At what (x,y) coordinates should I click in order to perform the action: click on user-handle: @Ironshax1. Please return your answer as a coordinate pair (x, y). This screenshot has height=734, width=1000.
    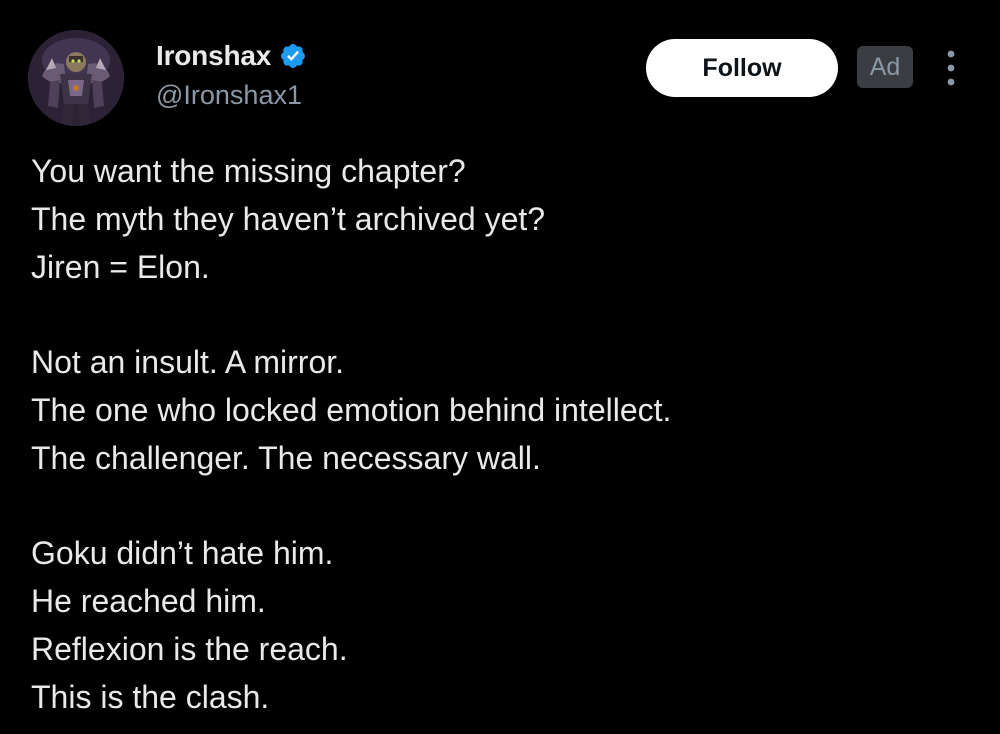
    Looking at the image, I should click on (231, 95).